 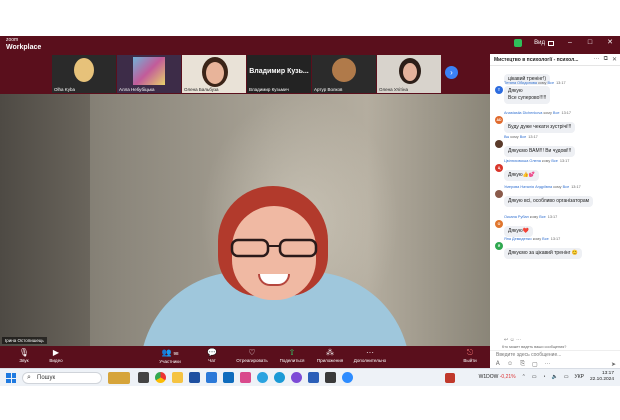 I want to click on chat-message: Ц Цвілюховська Олена кому Все 13:17 Дякую👍💕, so click(x=555, y=170).